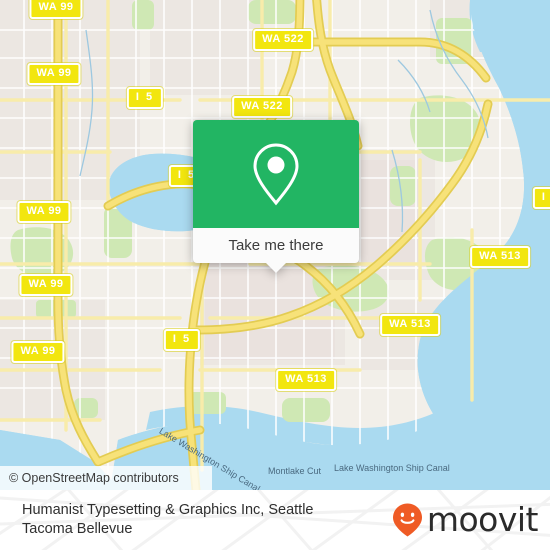 Image resolution: width=550 pixels, height=550 pixels. I want to click on take-me-there-label: Take me there, so click(276, 245).